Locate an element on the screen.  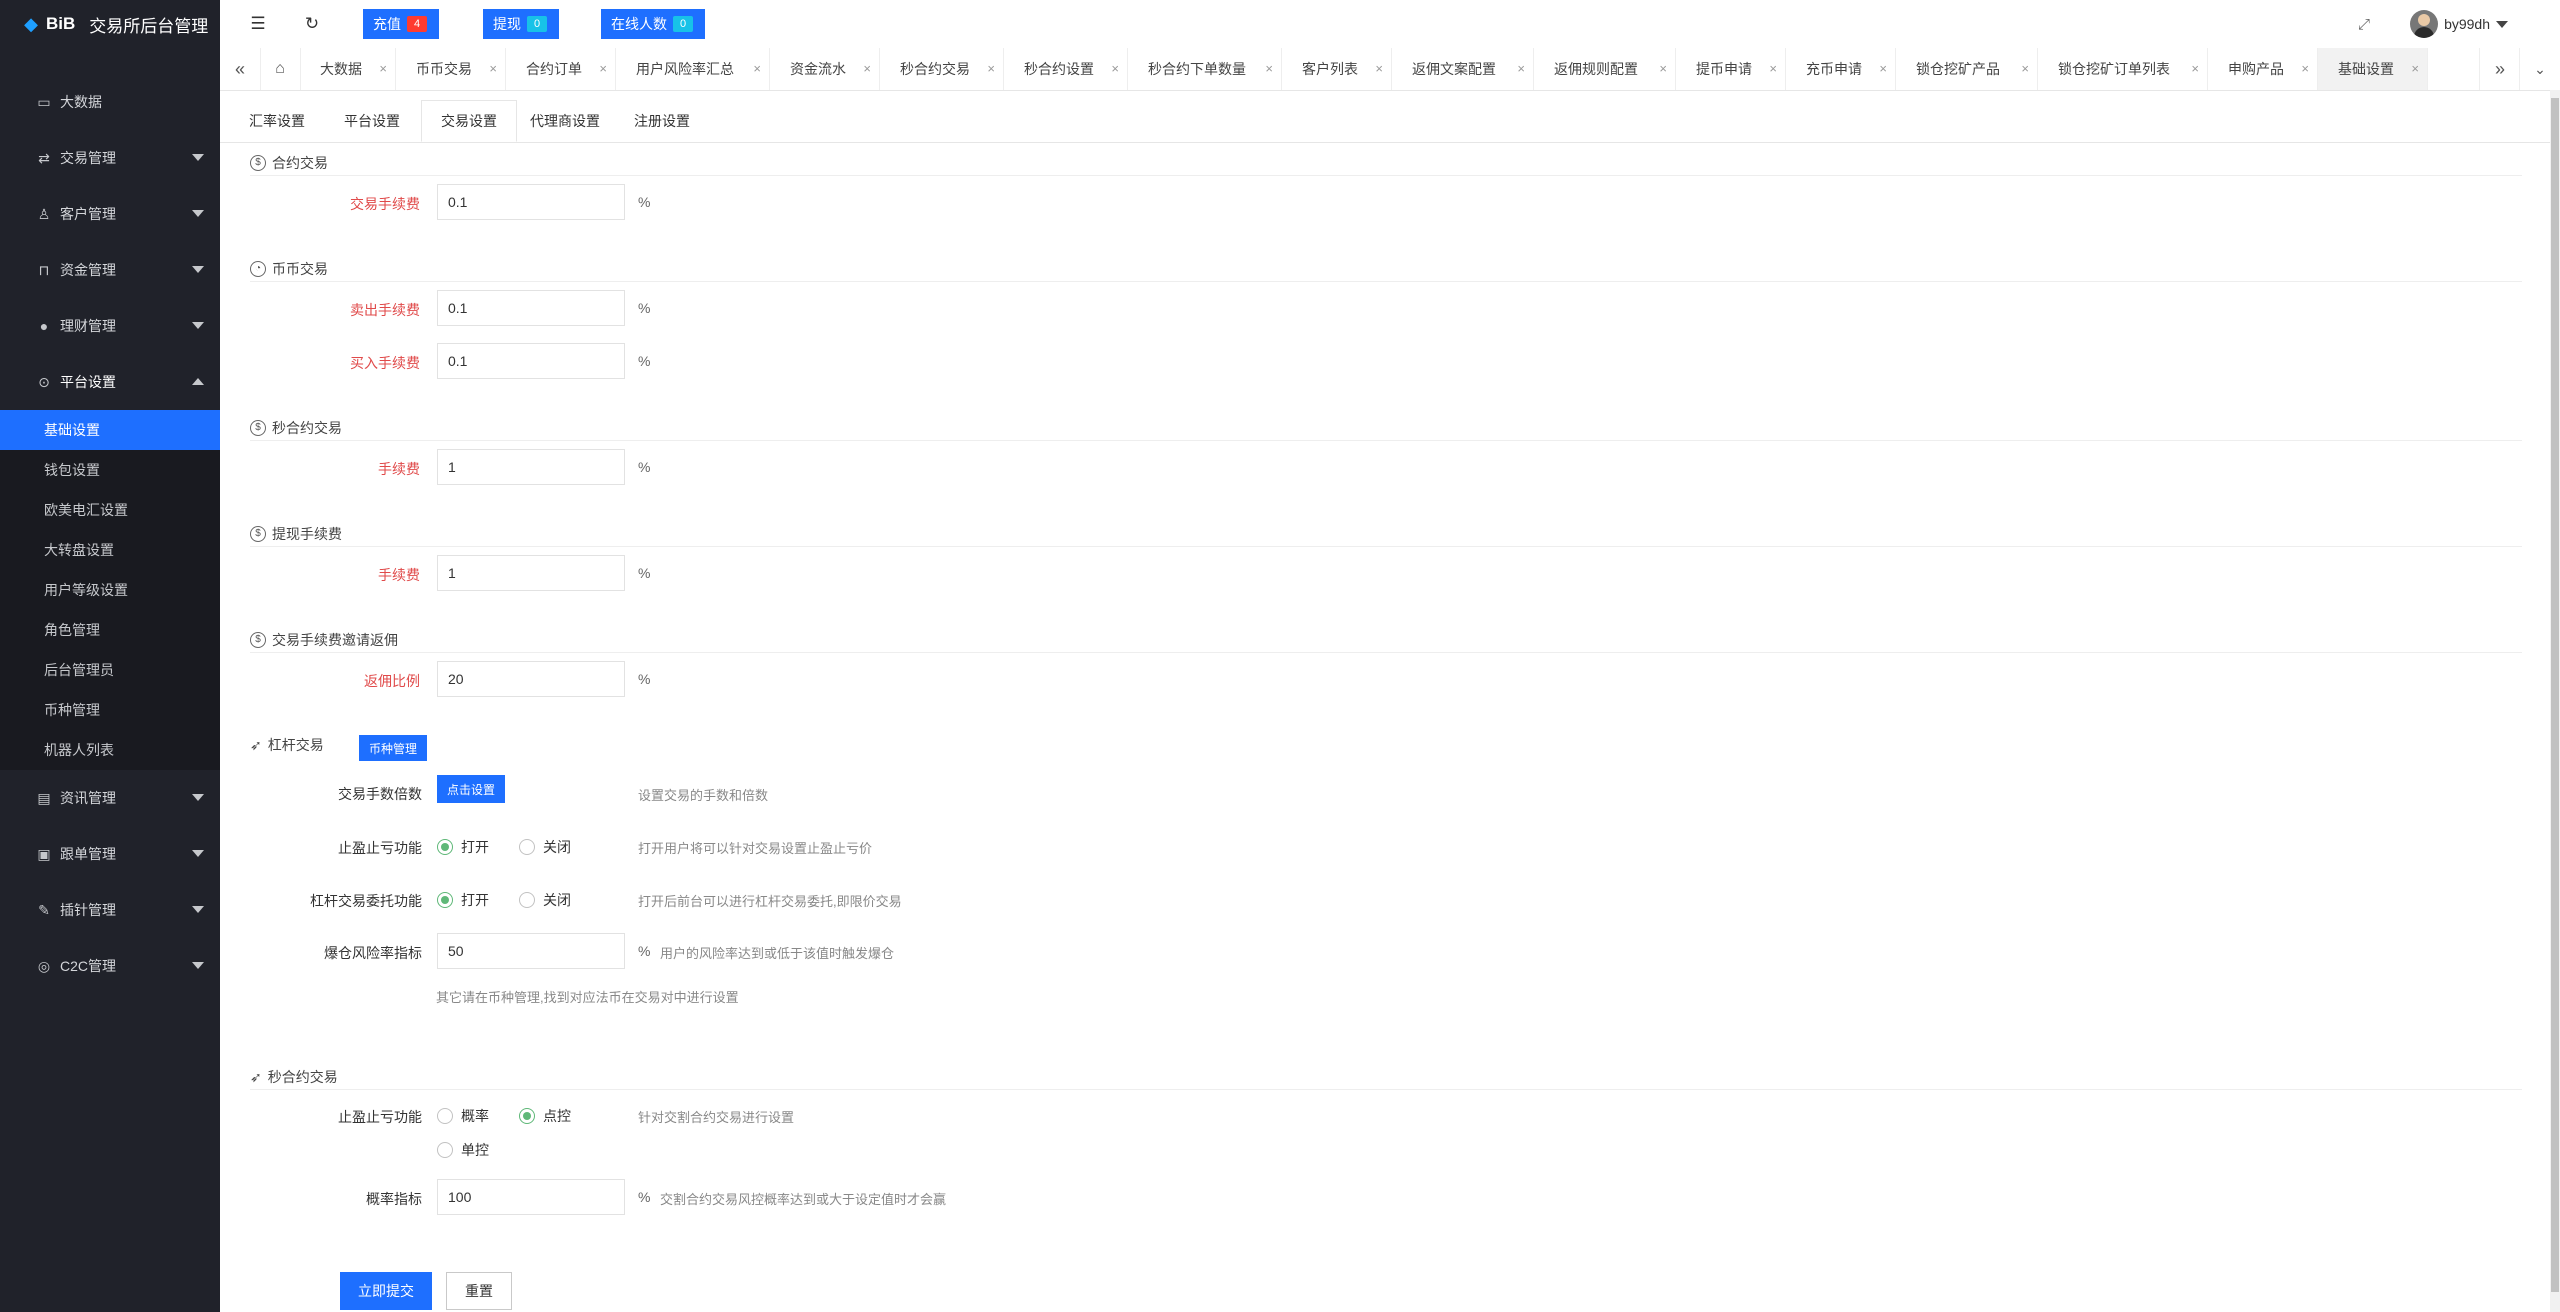
tab-1: 币币交易 × is located at coordinates (451, 69).